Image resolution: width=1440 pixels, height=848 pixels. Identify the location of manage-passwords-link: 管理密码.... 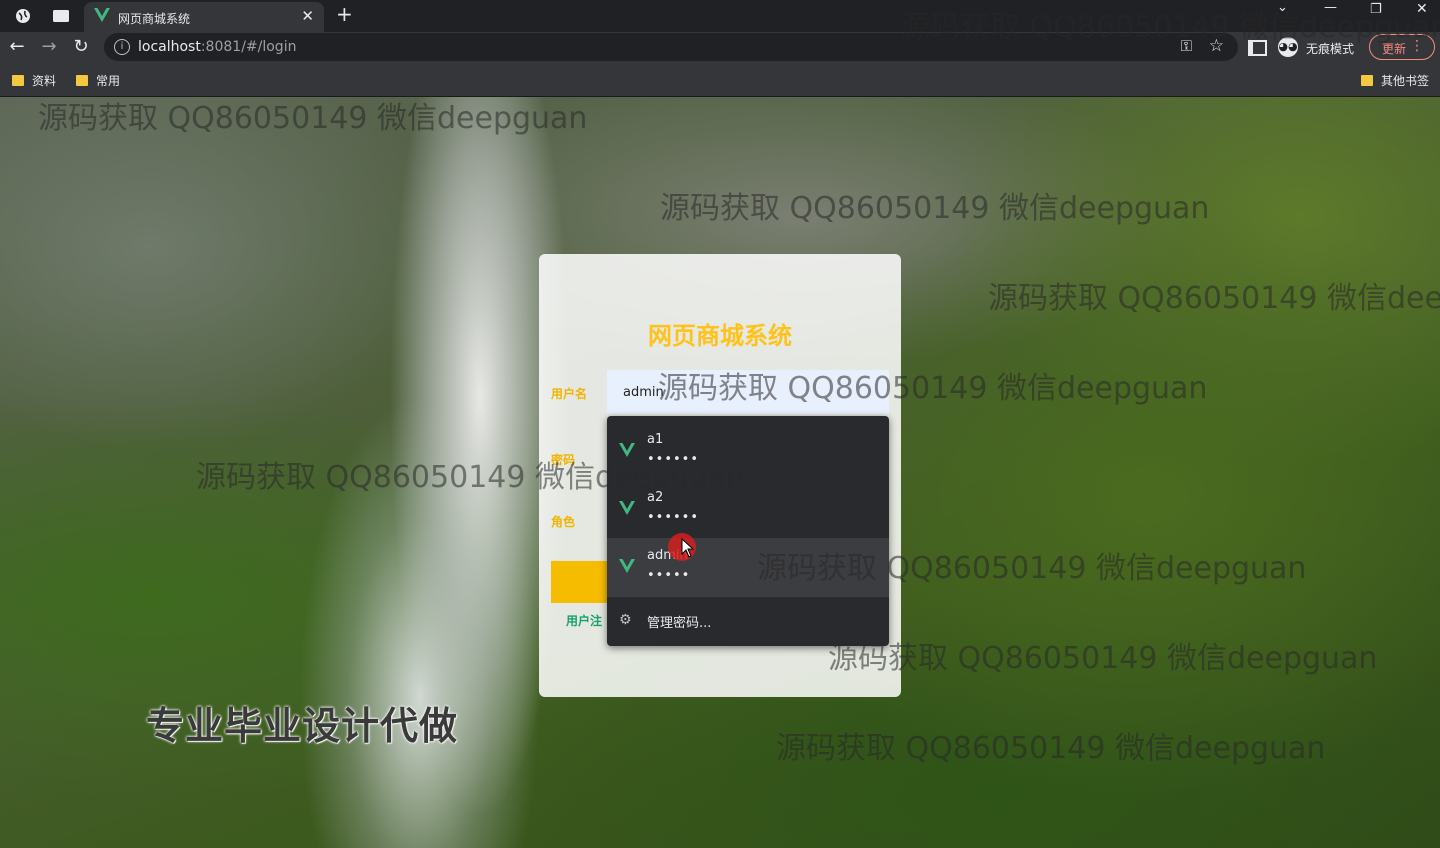
(679, 621).